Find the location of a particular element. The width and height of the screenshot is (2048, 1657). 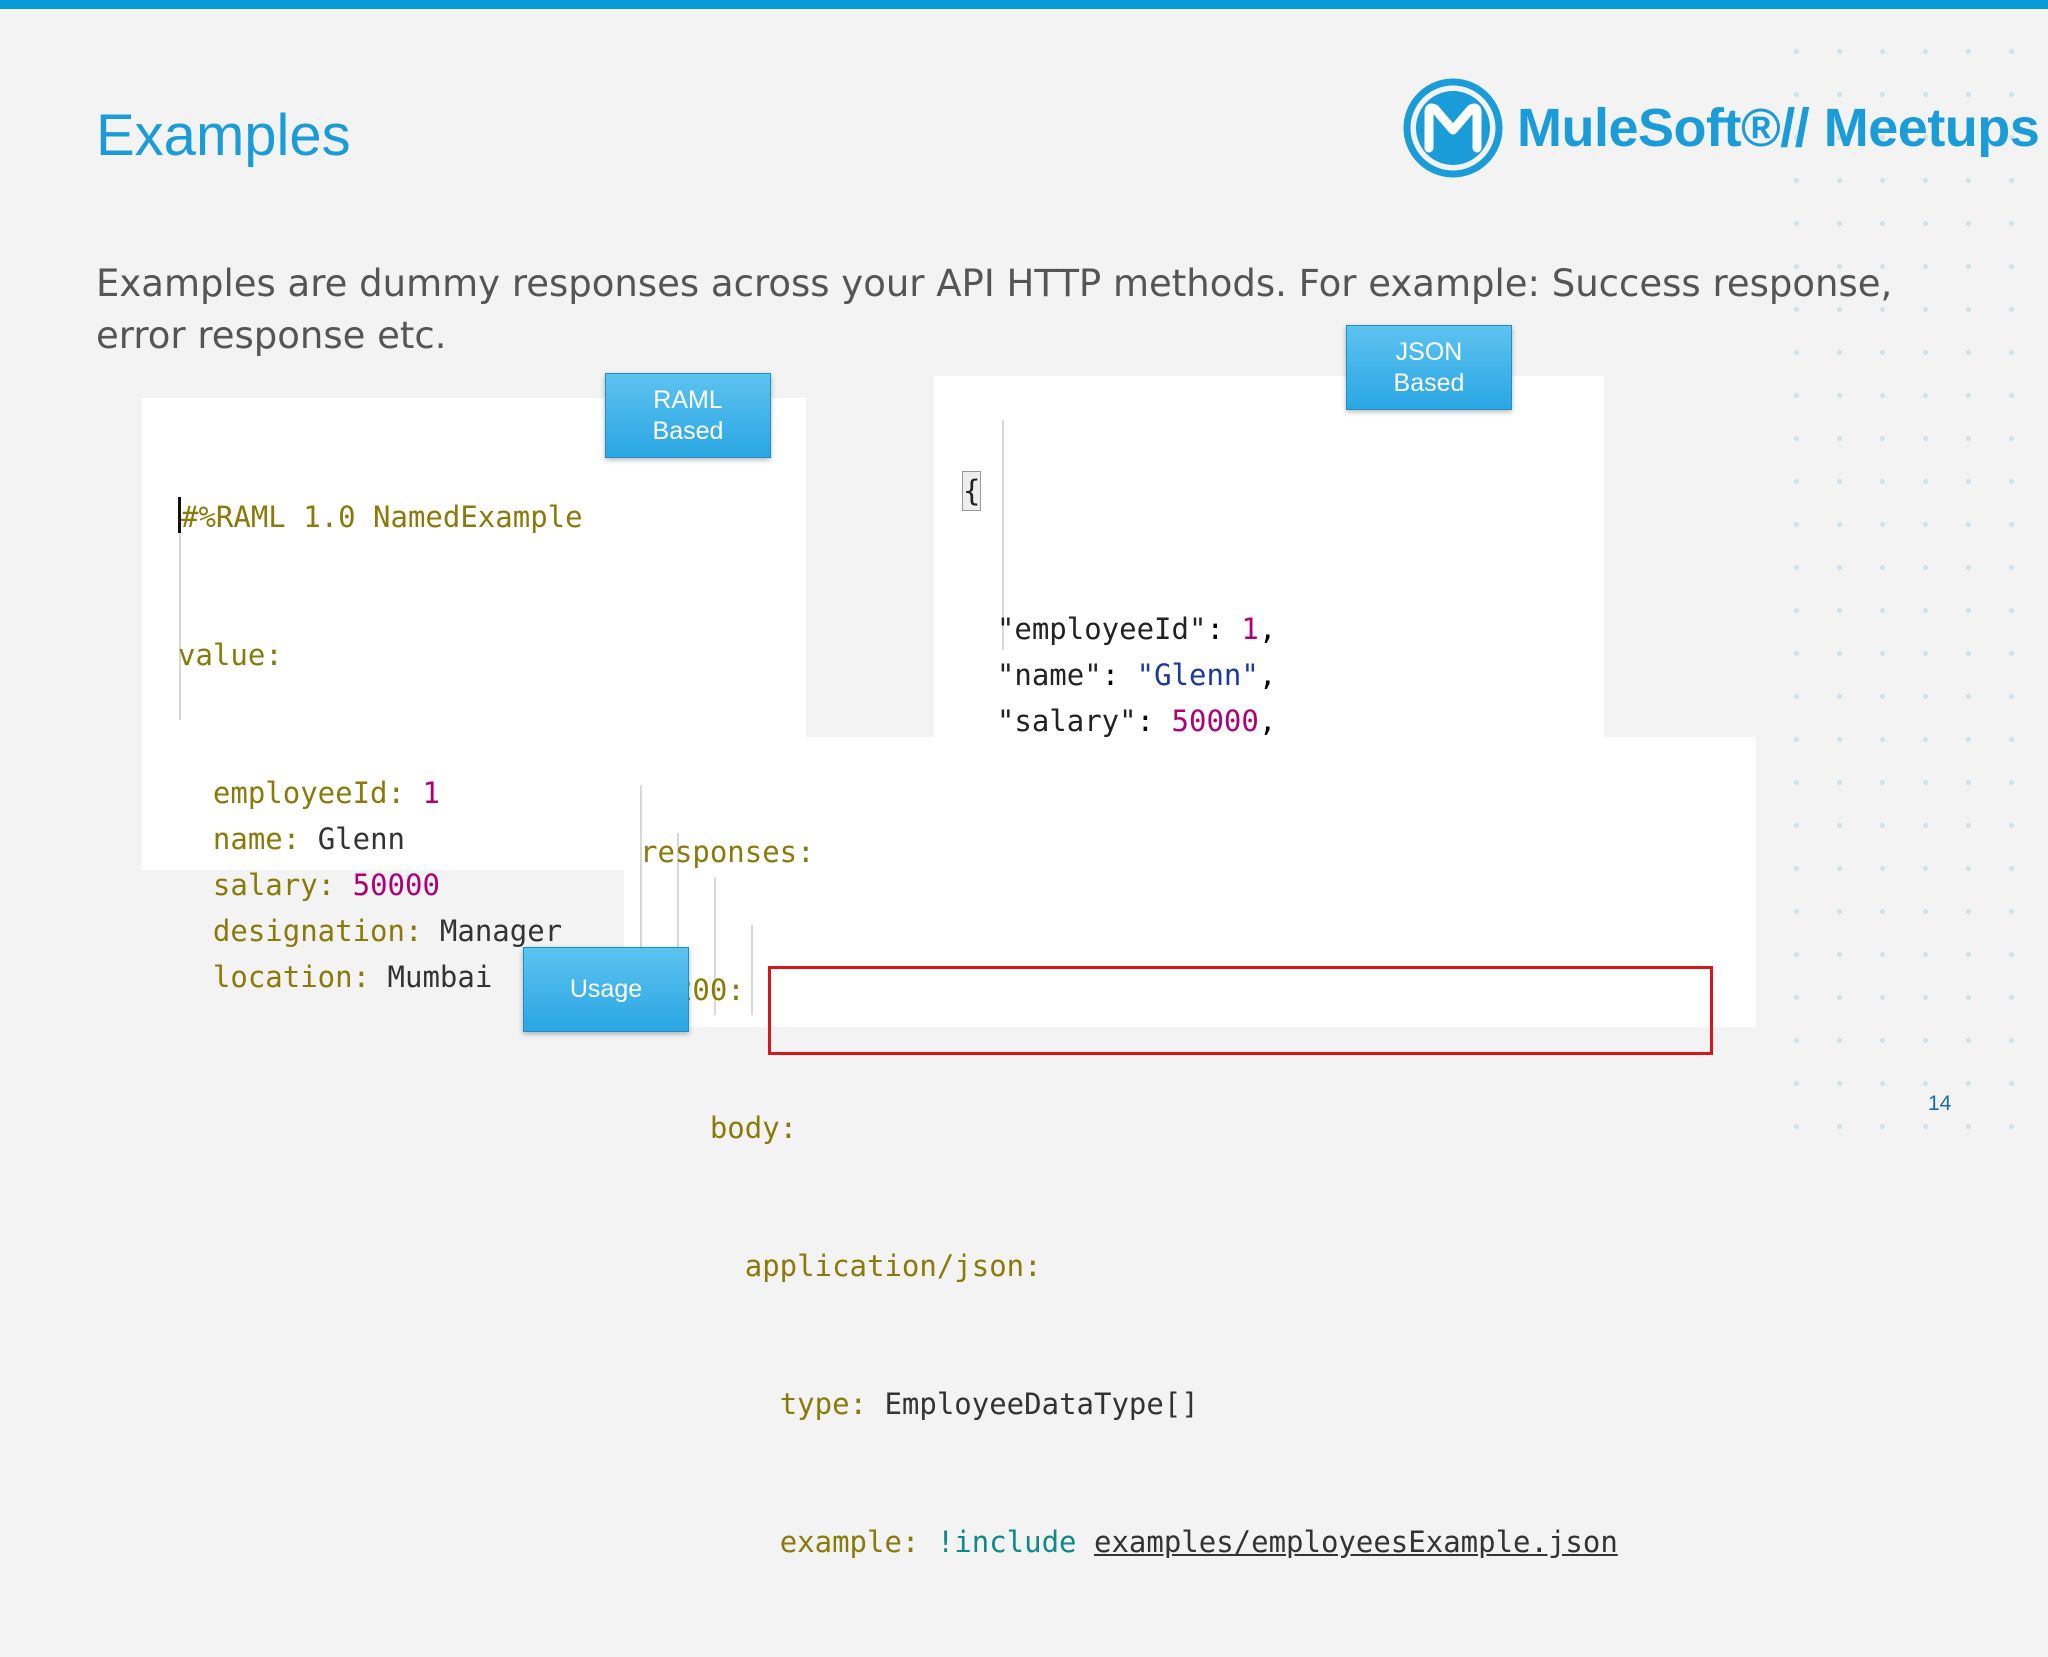

raml-field-value: Glenn is located at coordinates (361, 839).